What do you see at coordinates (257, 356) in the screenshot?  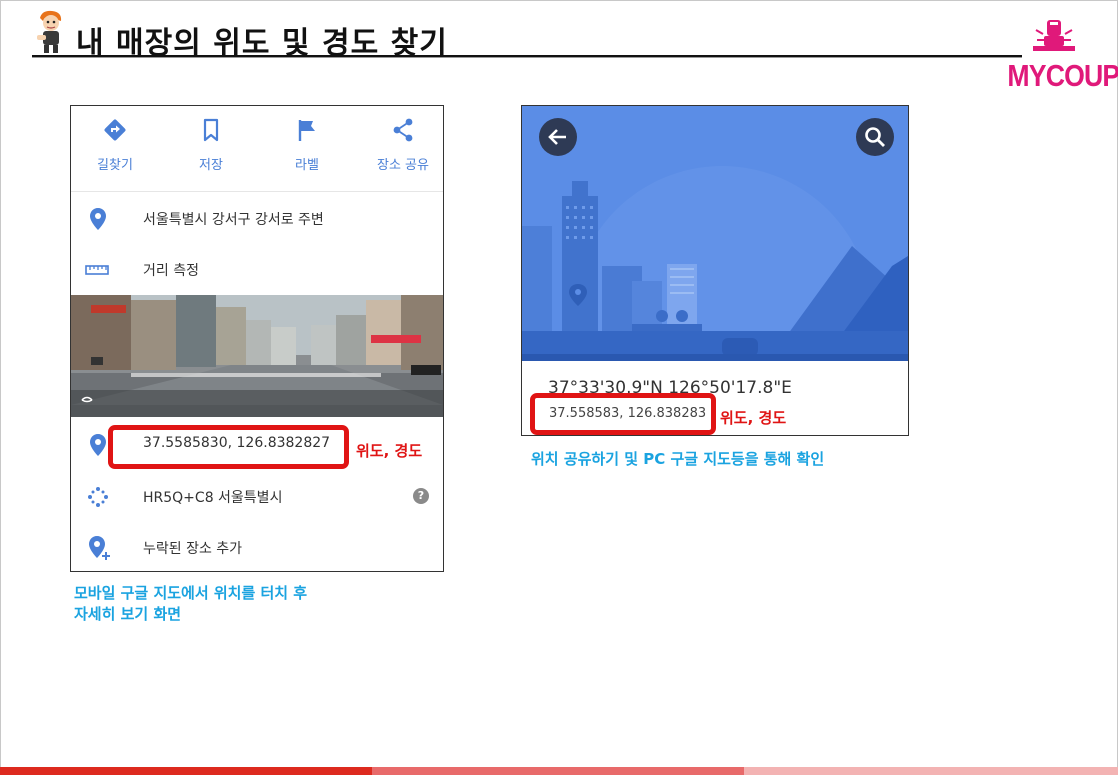 I see `street-view-thumbnail` at bounding box center [257, 356].